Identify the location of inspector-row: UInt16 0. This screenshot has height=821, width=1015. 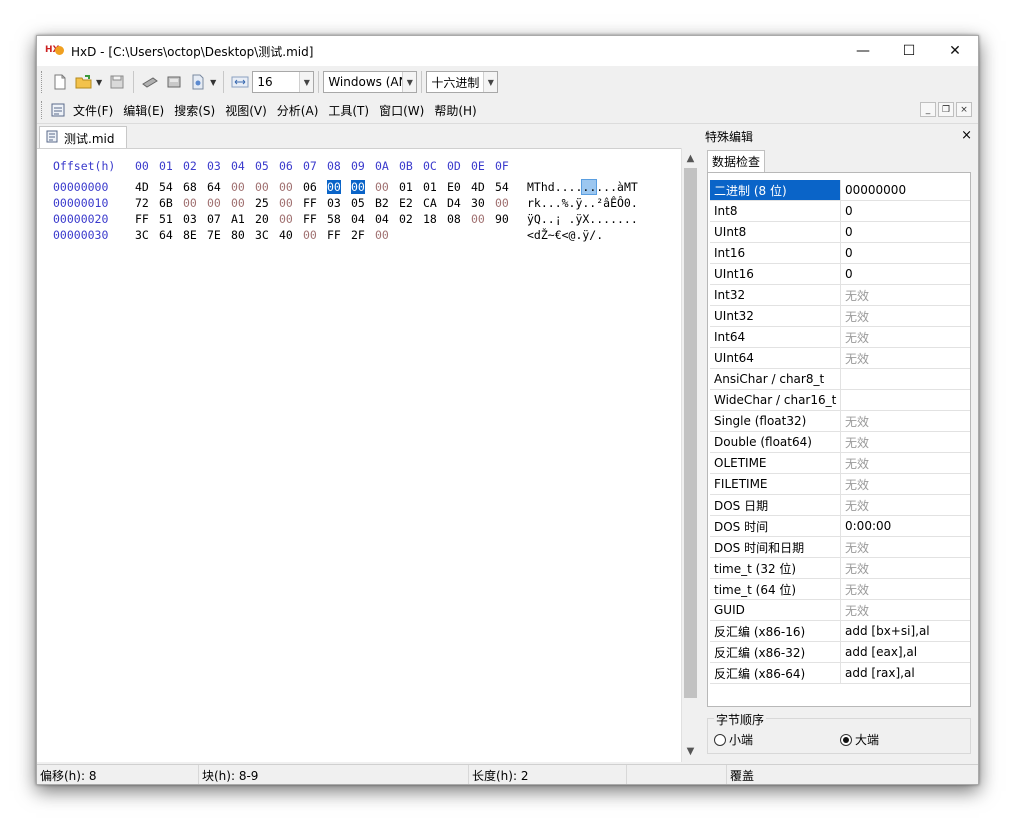
(840, 274).